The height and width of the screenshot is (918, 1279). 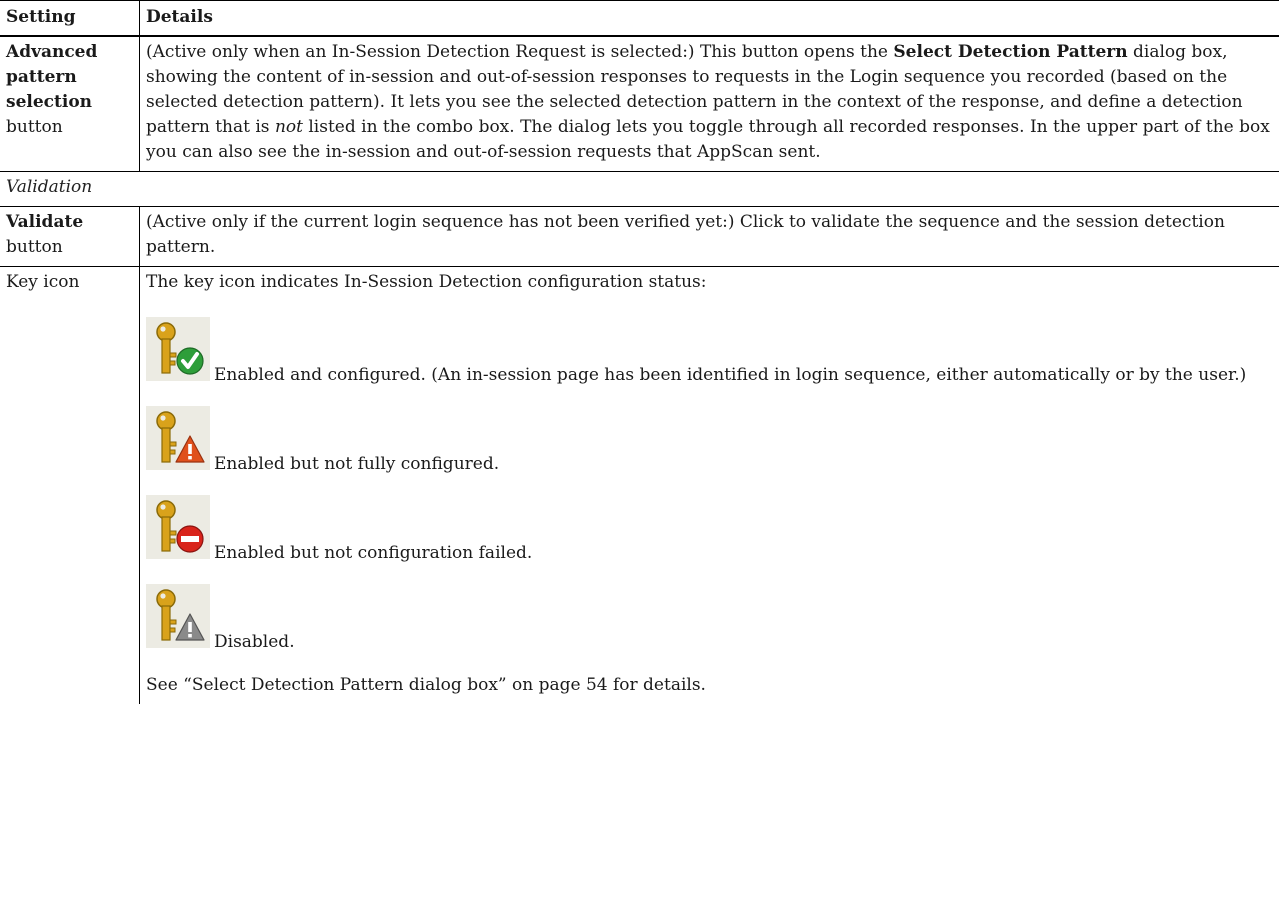 What do you see at coordinates (70, 18) in the screenshot?
I see `header-setting: Setting` at bounding box center [70, 18].